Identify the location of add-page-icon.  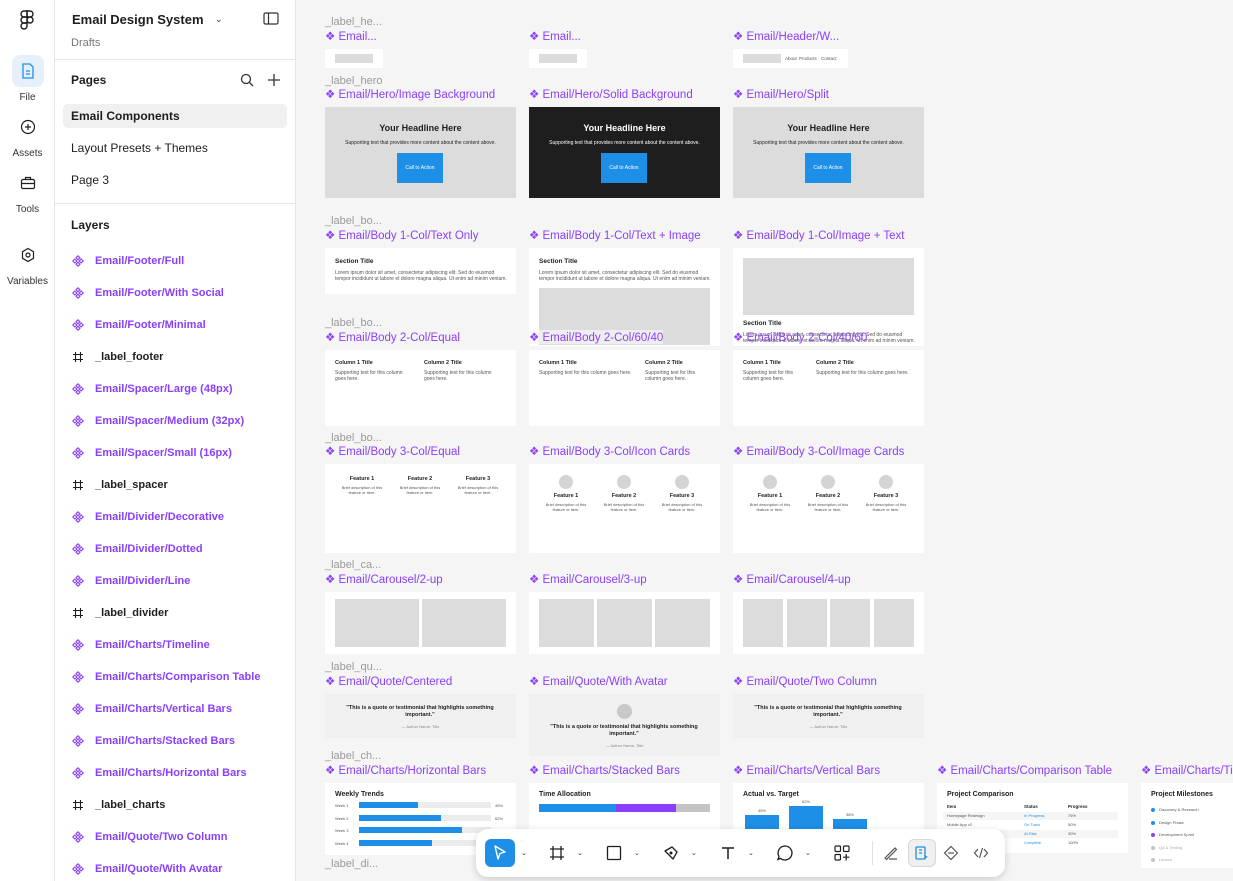
(274, 80).